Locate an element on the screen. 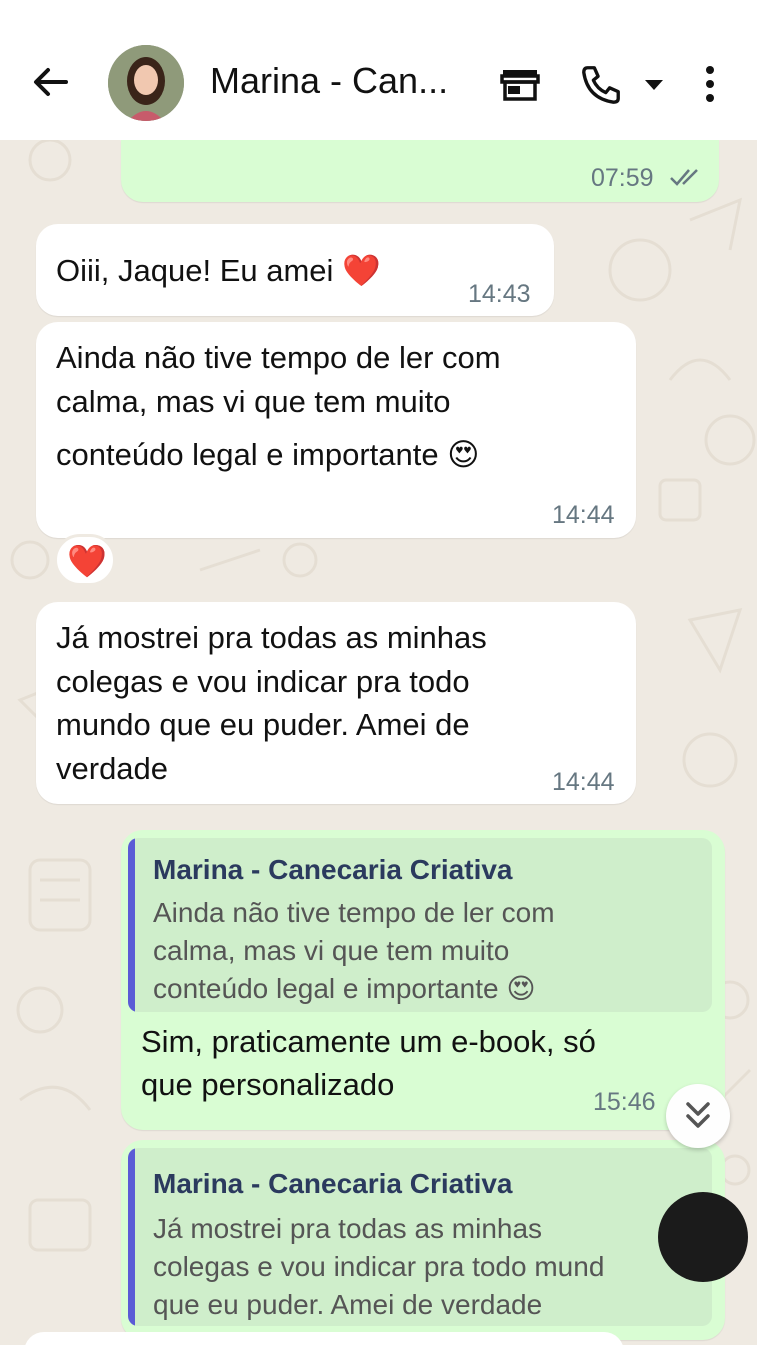 This screenshot has height=1345, width=757. quote-line: que eu puder. Amei de verdade is located at coordinates (348, 1304).